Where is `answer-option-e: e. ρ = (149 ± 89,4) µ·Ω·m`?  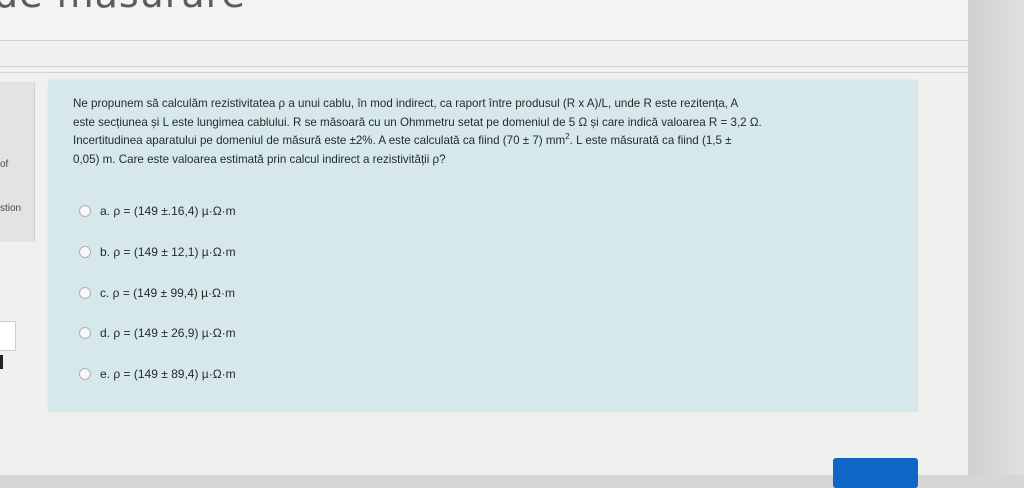 answer-option-e: e. ρ = (149 ± 89,4) µ·Ω·m is located at coordinates (157, 374).